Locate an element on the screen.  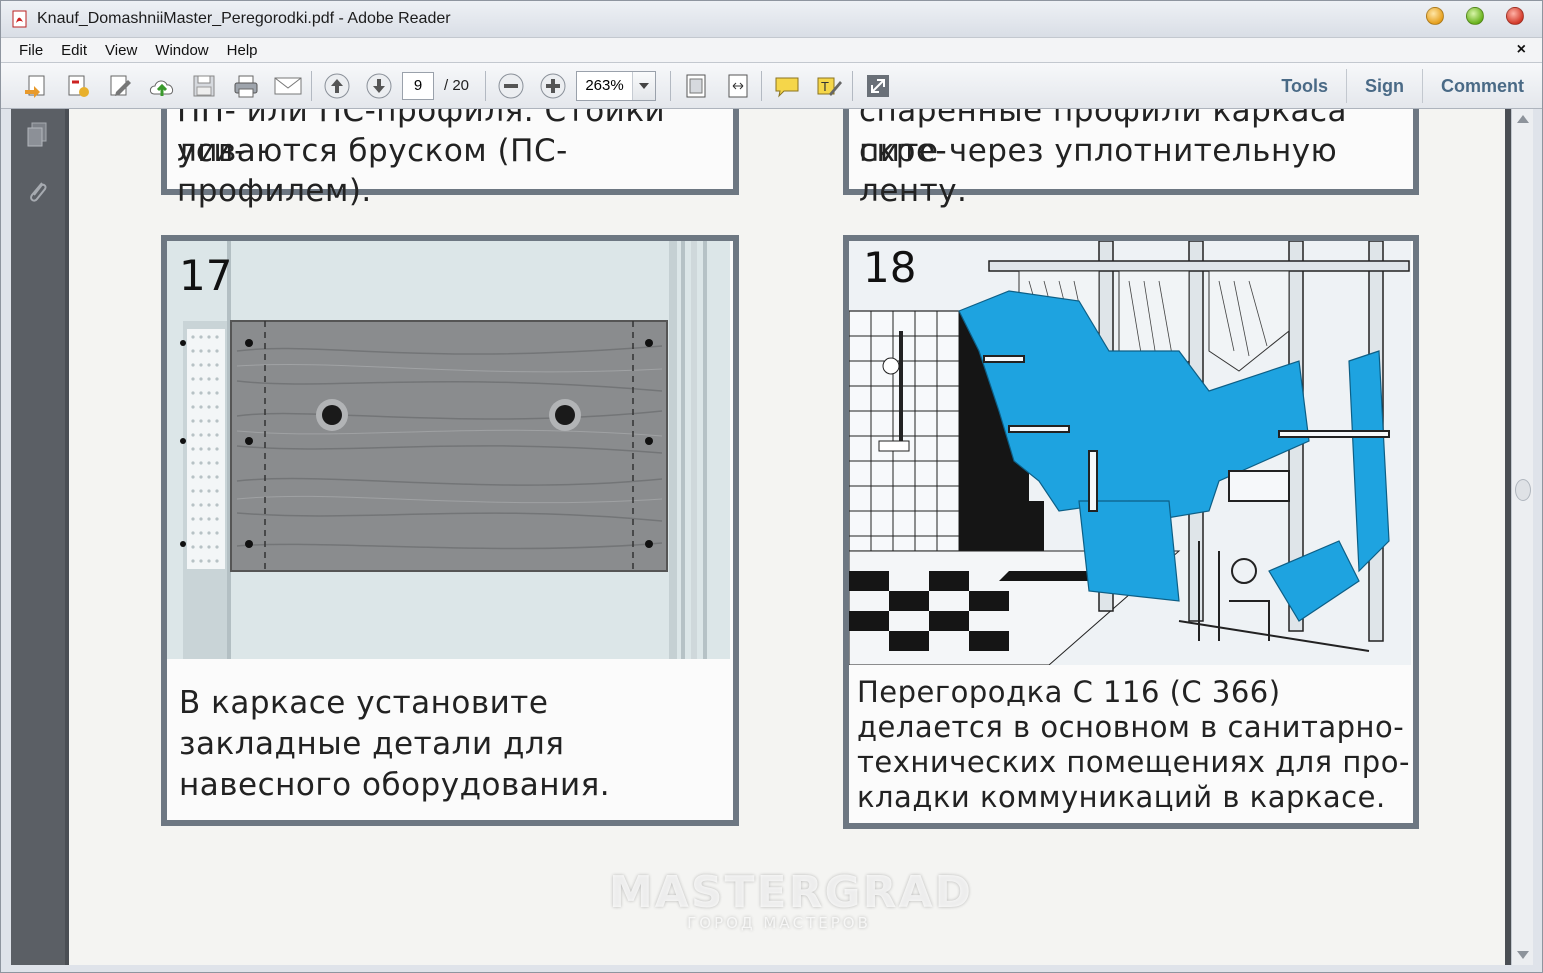
scroll-thumb is located at coordinates (1523, 490).